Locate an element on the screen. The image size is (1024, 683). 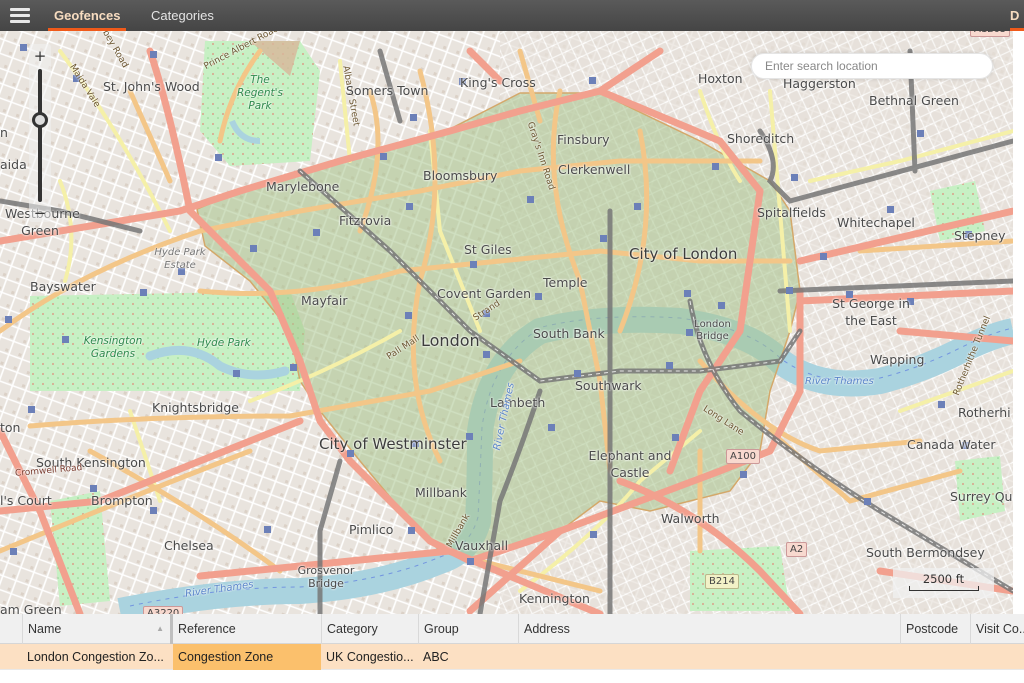
zoom-in-button: + is located at coordinates (40, 56).